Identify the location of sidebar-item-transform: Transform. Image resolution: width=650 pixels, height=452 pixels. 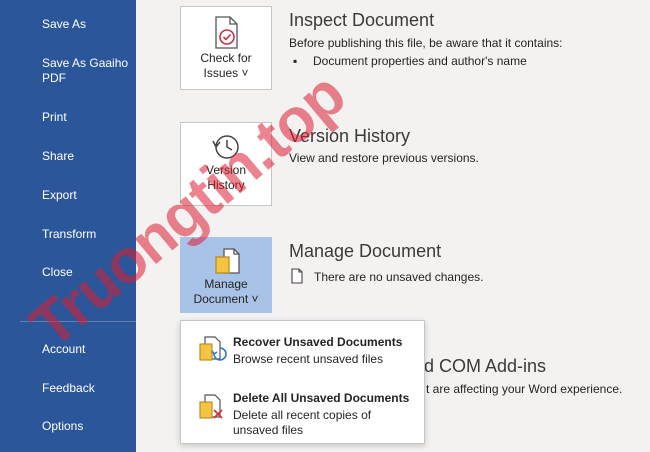
(69, 234).